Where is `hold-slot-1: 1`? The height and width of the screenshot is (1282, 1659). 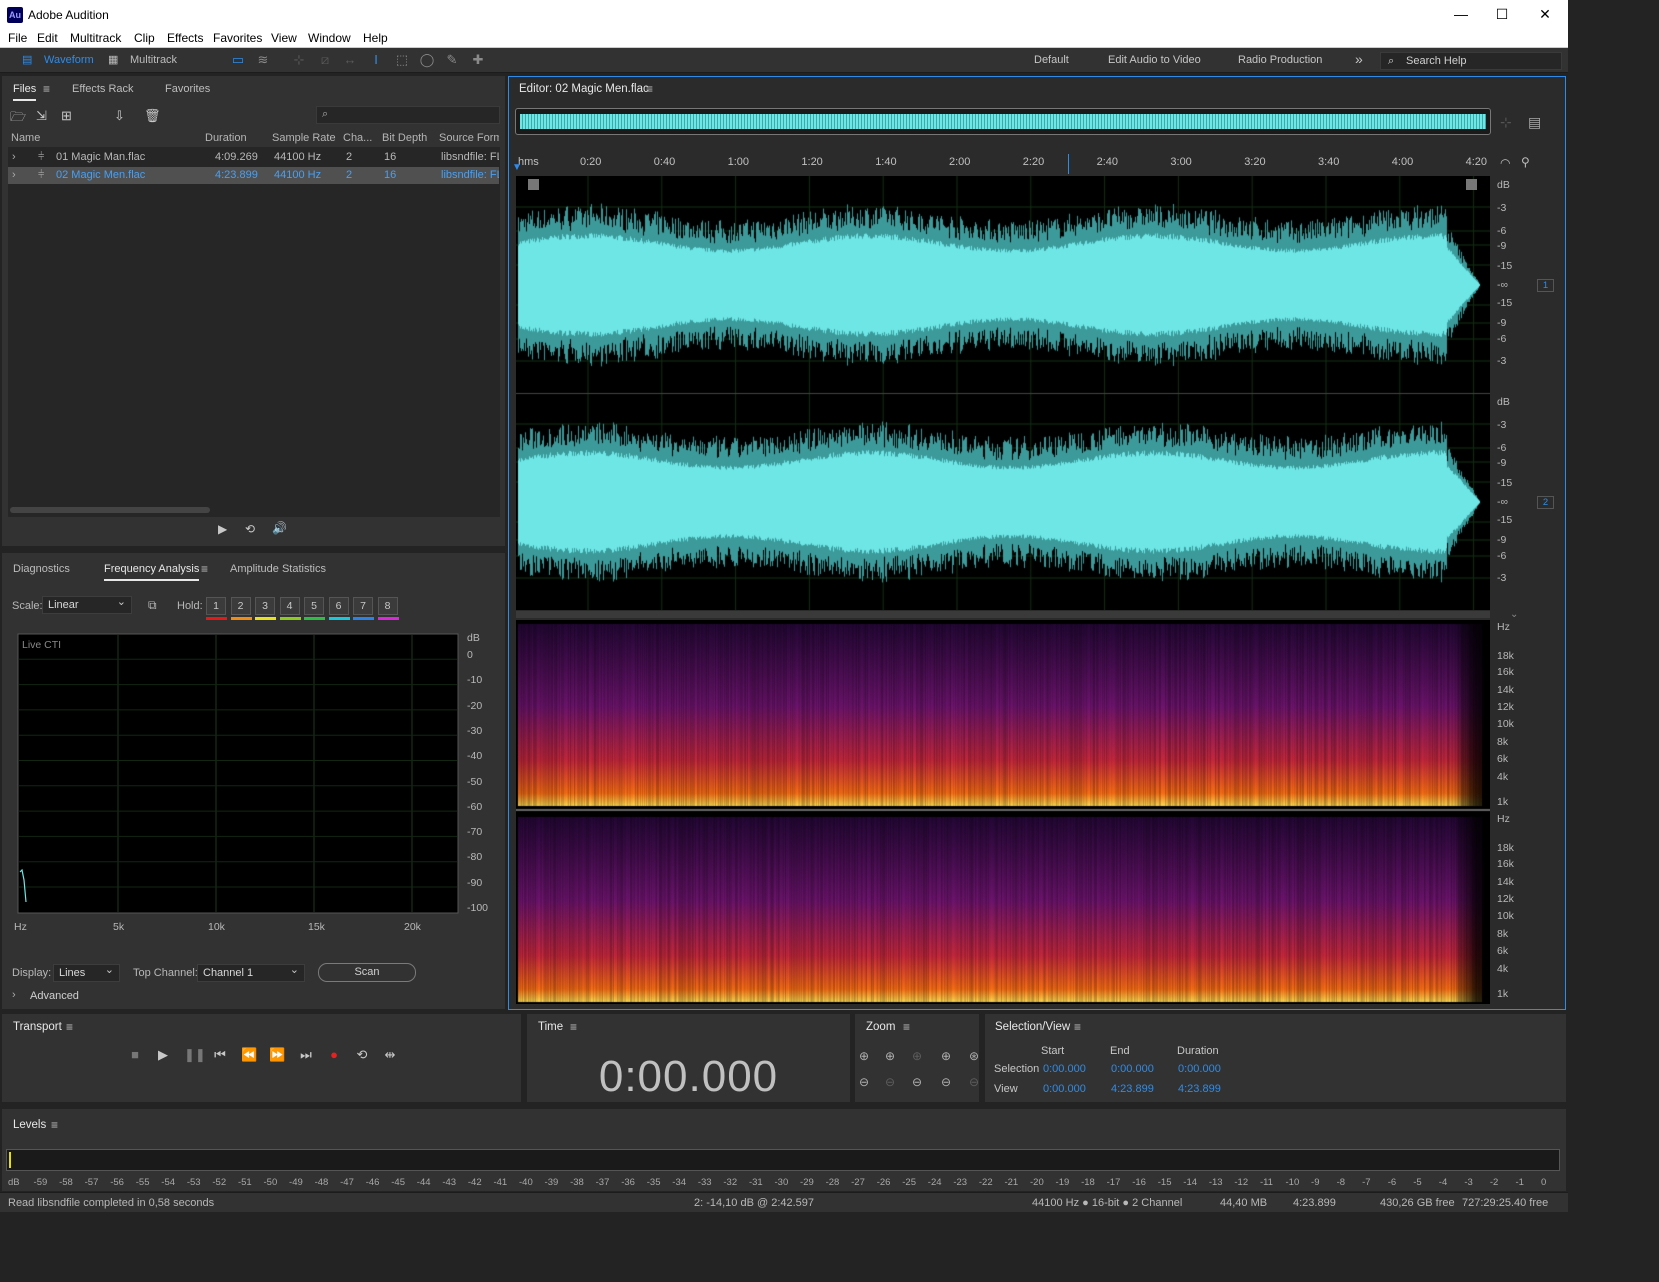 hold-slot-1: 1 is located at coordinates (216, 606).